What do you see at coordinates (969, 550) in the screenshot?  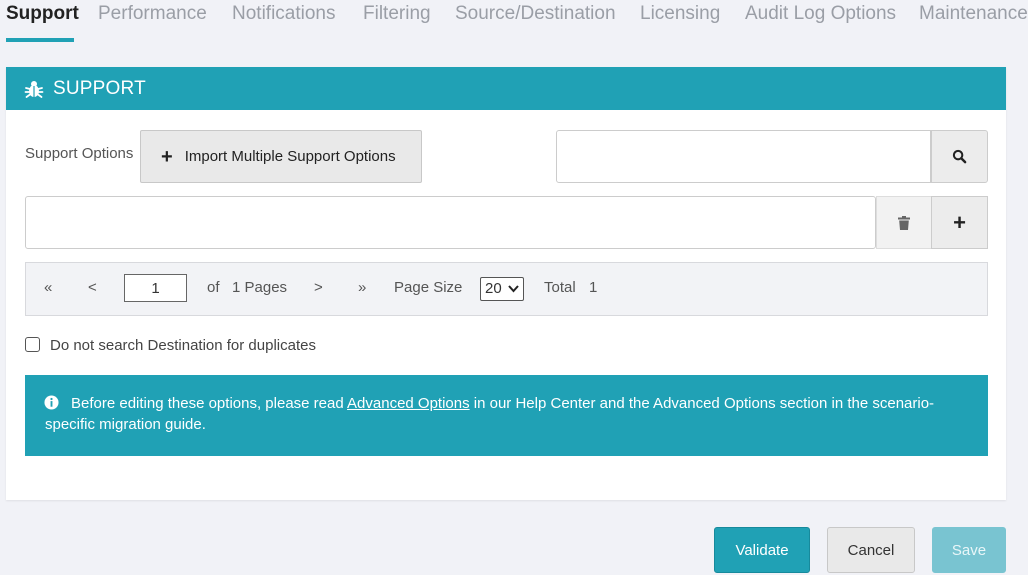 I see `save-button: Save` at bounding box center [969, 550].